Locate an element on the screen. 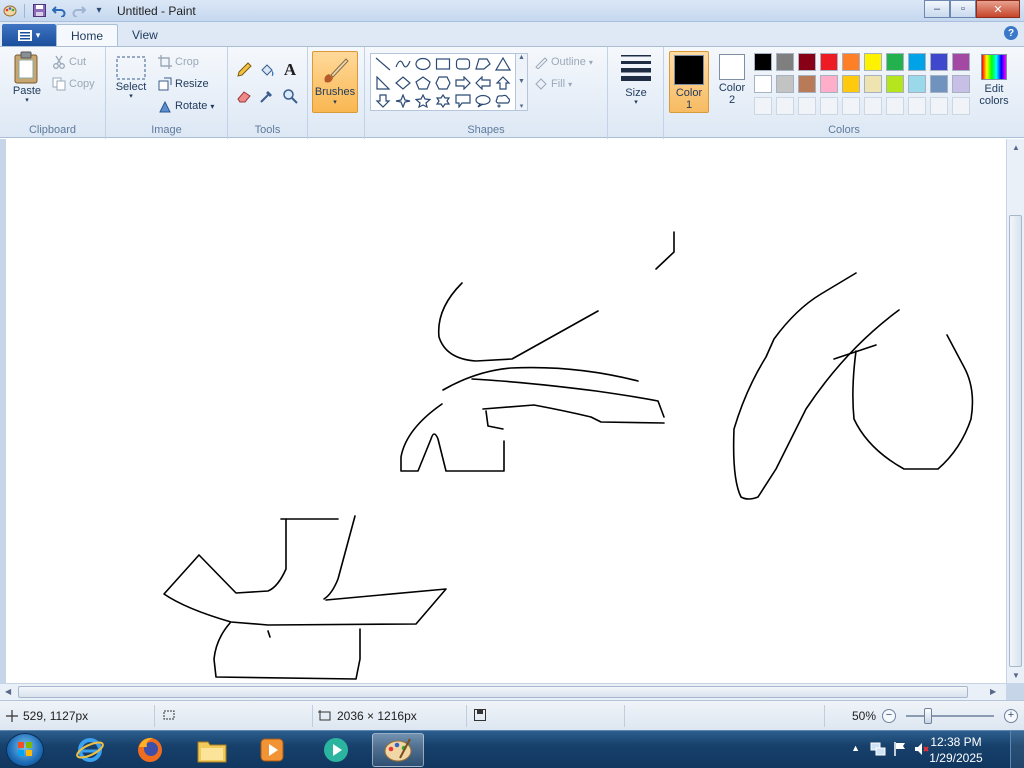 The width and height of the screenshot is (1024, 768). help-icon: ? is located at coordinates (1011, 33).